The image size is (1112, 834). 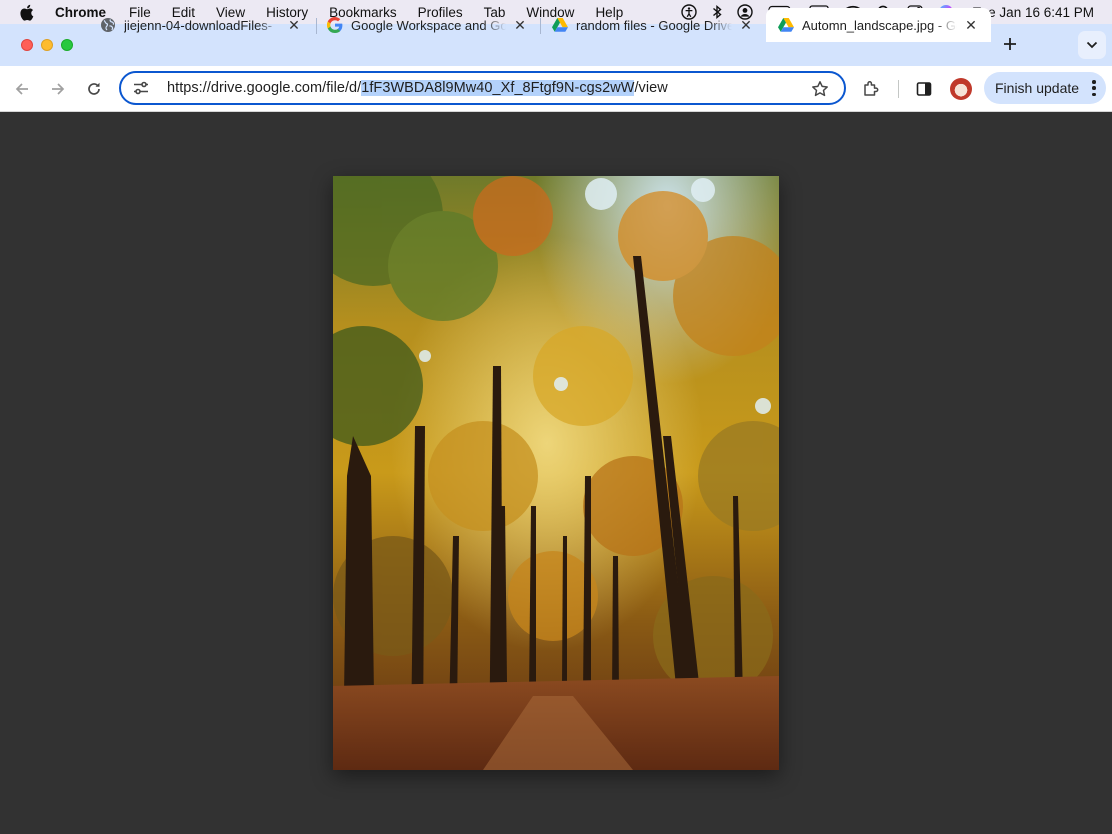 What do you see at coordinates (198, 25) in the screenshot?
I see `tab-title: jiejenn-04-downloadFiles-` at bounding box center [198, 25].